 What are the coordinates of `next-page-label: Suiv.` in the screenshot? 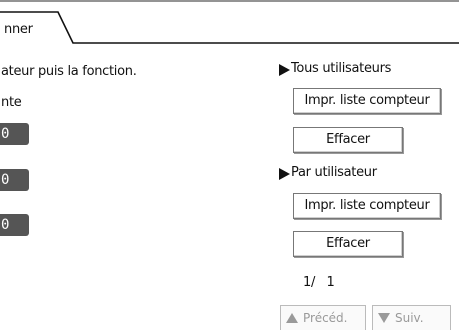 It's located at (409, 318).